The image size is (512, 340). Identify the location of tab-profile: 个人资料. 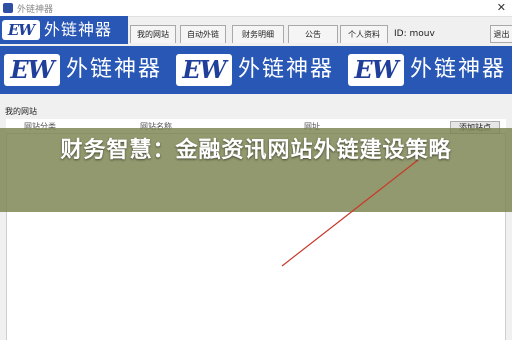
(364, 34).